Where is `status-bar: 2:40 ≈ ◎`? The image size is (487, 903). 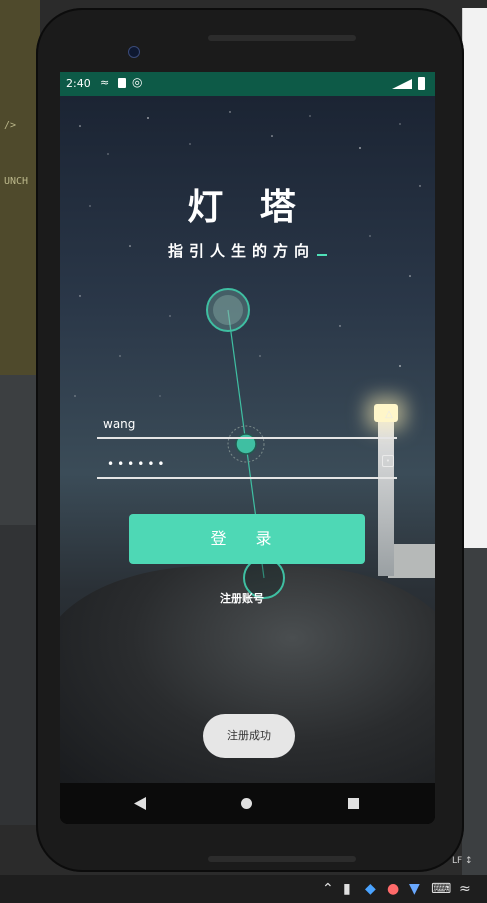 status-bar: 2:40 ≈ ◎ is located at coordinates (247, 84).